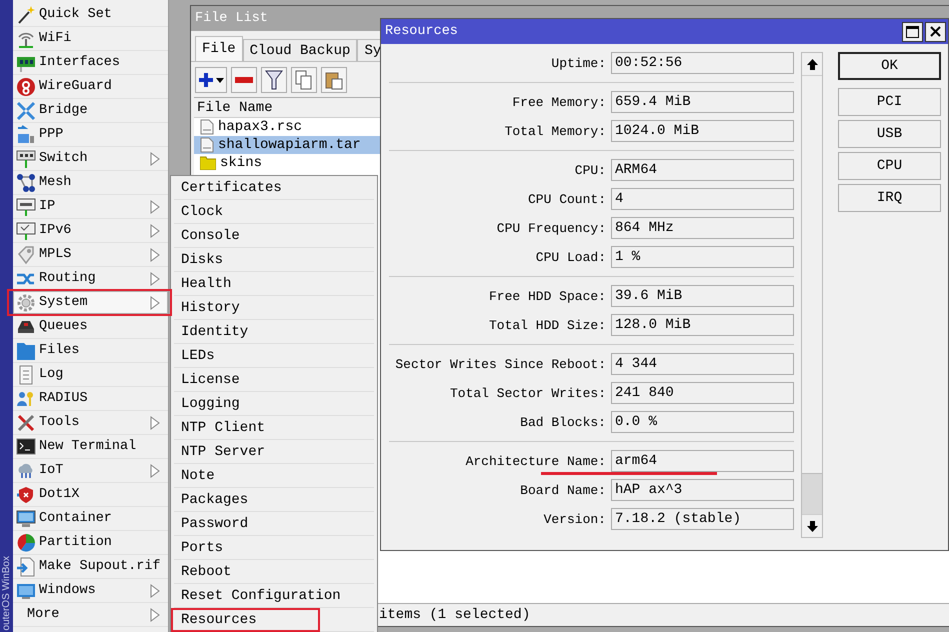 This screenshot has width=949, height=632. What do you see at coordinates (702, 199) in the screenshot?
I see `value-field: 4` at bounding box center [702, 199].